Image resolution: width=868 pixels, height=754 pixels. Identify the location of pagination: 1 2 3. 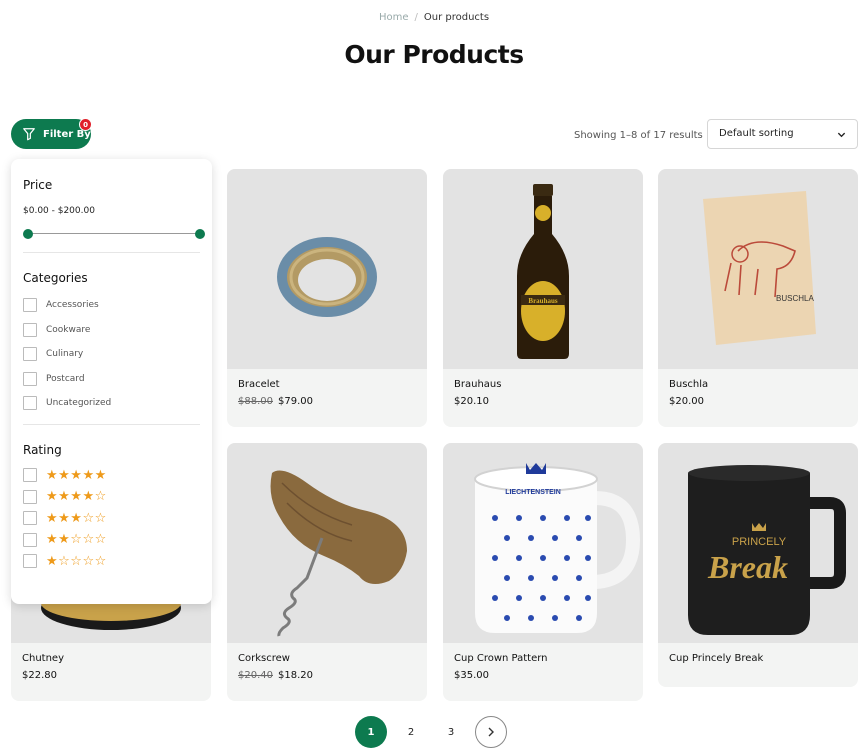
(435, 732).